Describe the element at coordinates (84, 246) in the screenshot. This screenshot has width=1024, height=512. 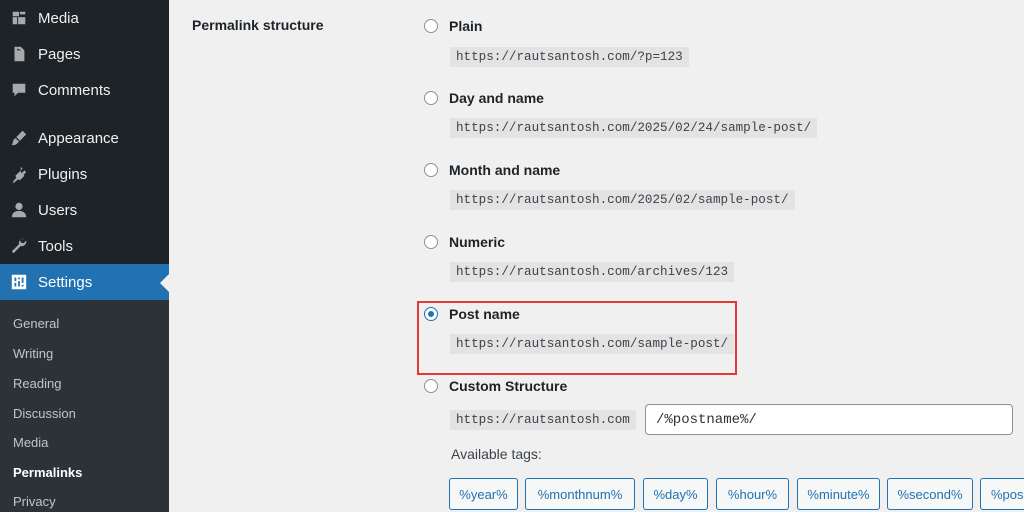
I see `sidebar-item-tools: Tools` at that location.